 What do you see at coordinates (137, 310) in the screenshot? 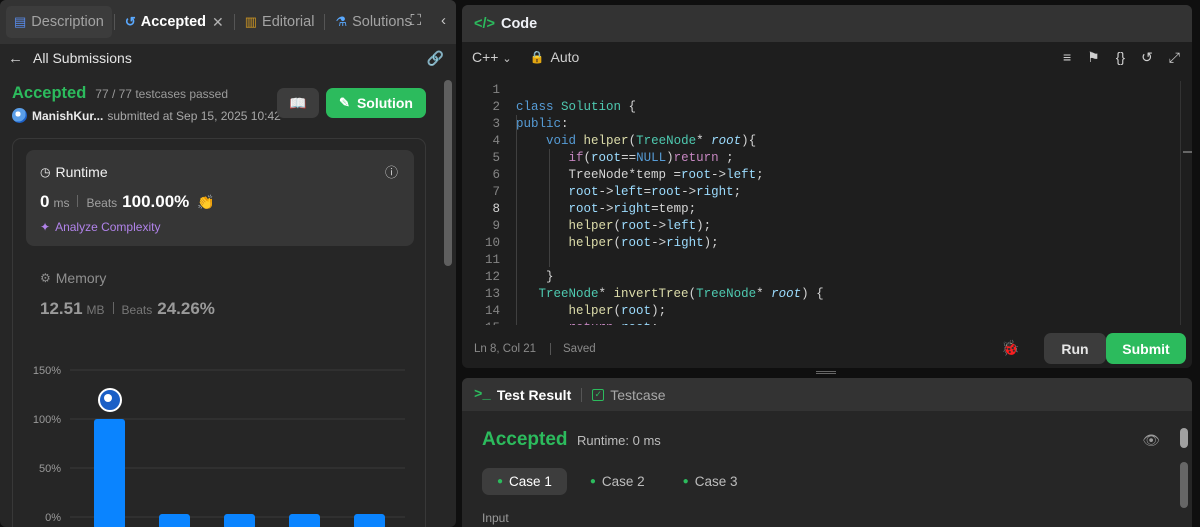
I see `memory-beats-label: Beats` at bounding box center [137, 310].